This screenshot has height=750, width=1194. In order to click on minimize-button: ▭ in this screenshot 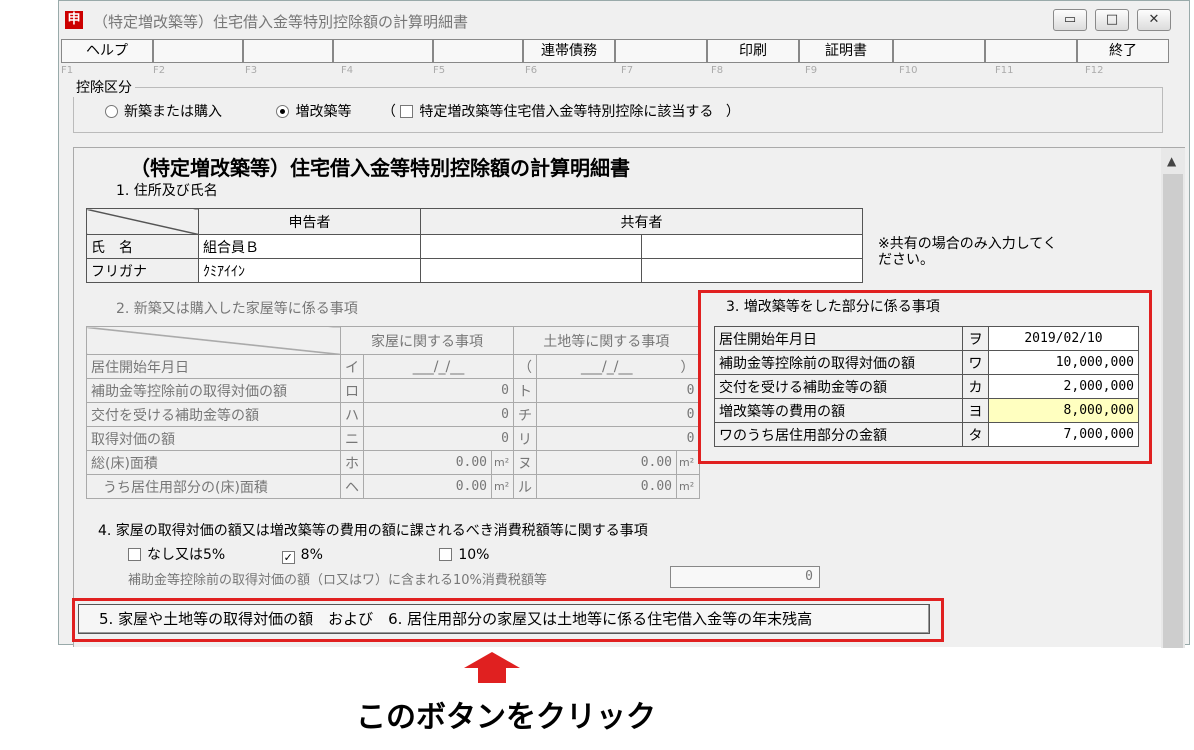, I will do `click(1070, 20)`.